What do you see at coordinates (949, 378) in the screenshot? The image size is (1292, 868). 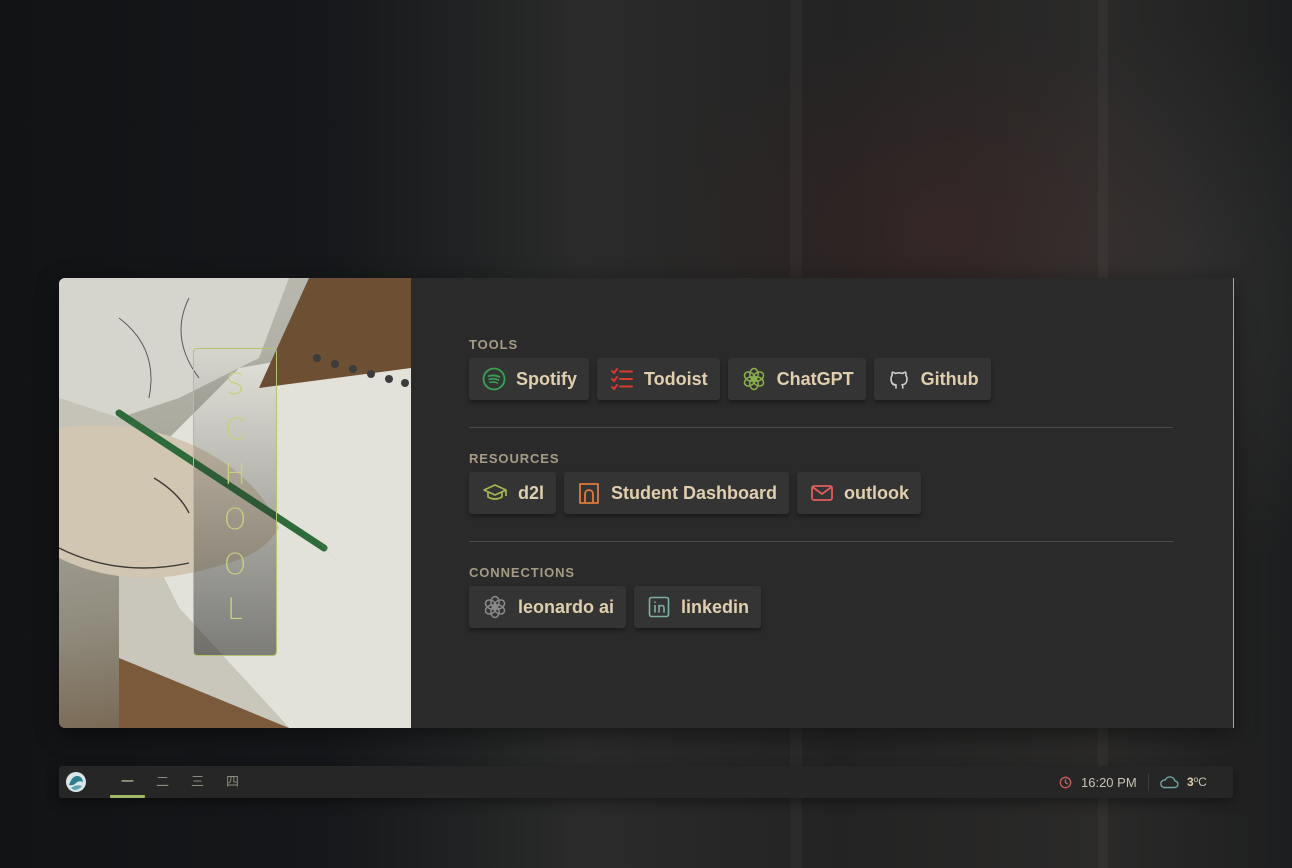 I see `link-label: Github` at bounding box center [949, 378].